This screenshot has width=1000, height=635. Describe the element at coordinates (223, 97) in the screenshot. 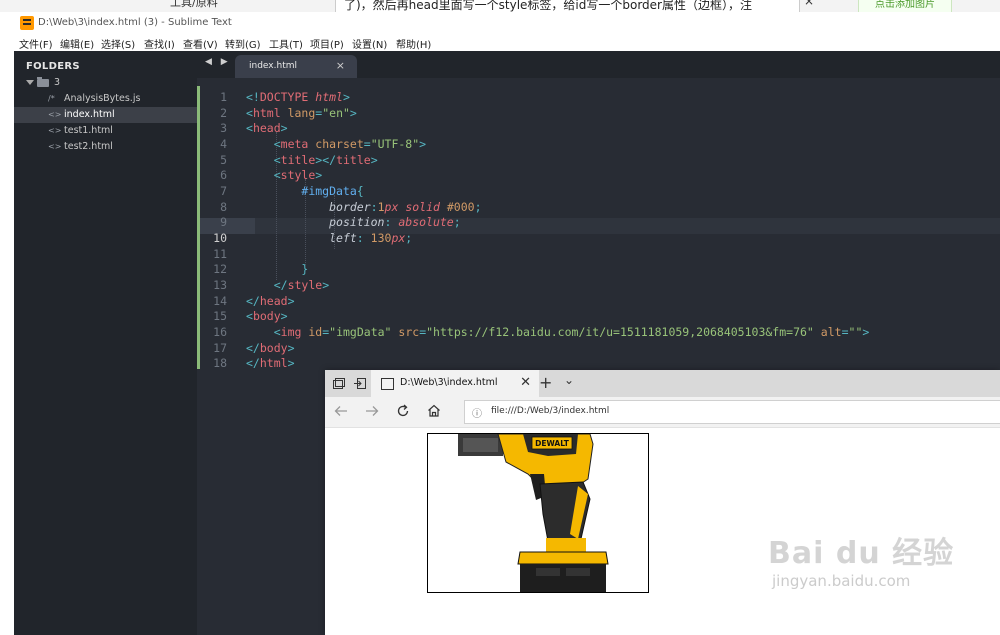

I see `line-number: 1` at that location.